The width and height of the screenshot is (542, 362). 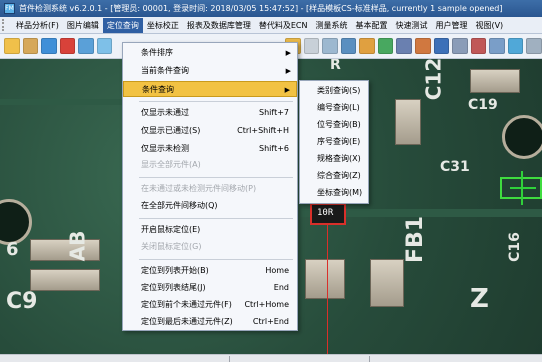 I want to click on submenu-item-refdes-query: 位号查询(B), so click(x=334, y=124).